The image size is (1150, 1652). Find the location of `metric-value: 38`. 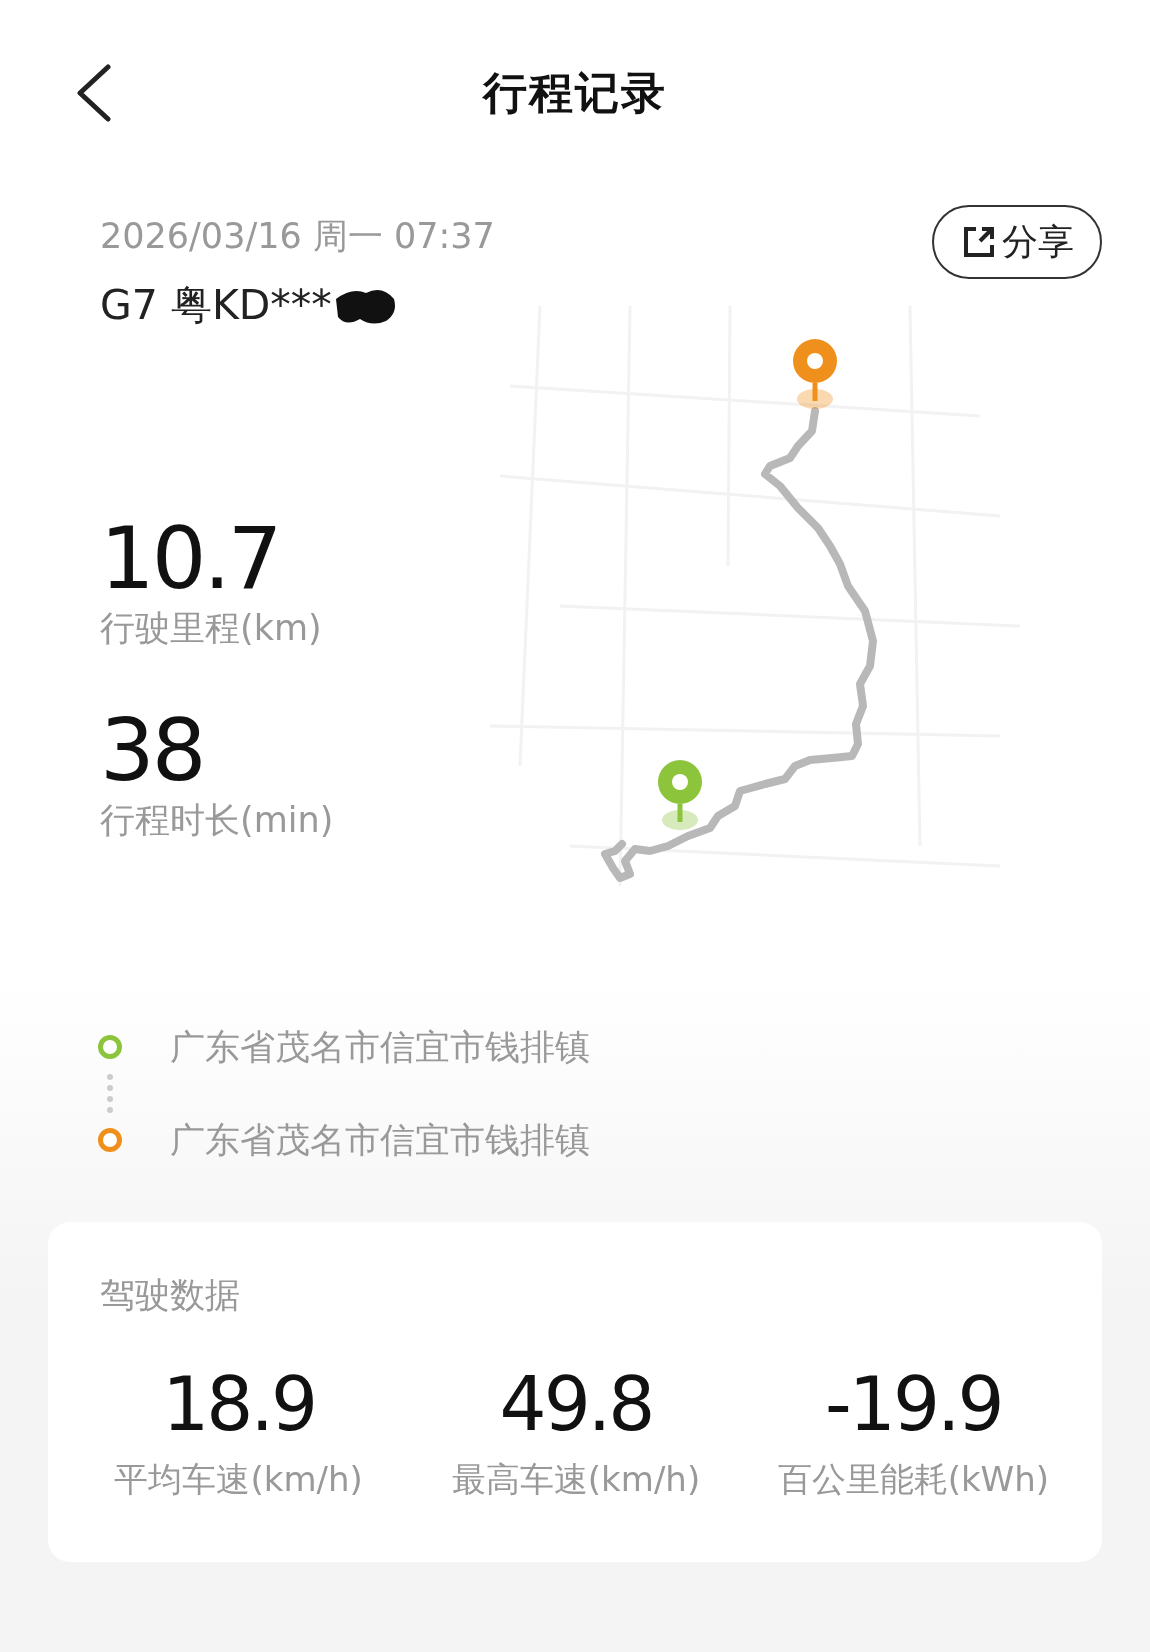

metric-value: 38 is located at coordinates (152, 750).